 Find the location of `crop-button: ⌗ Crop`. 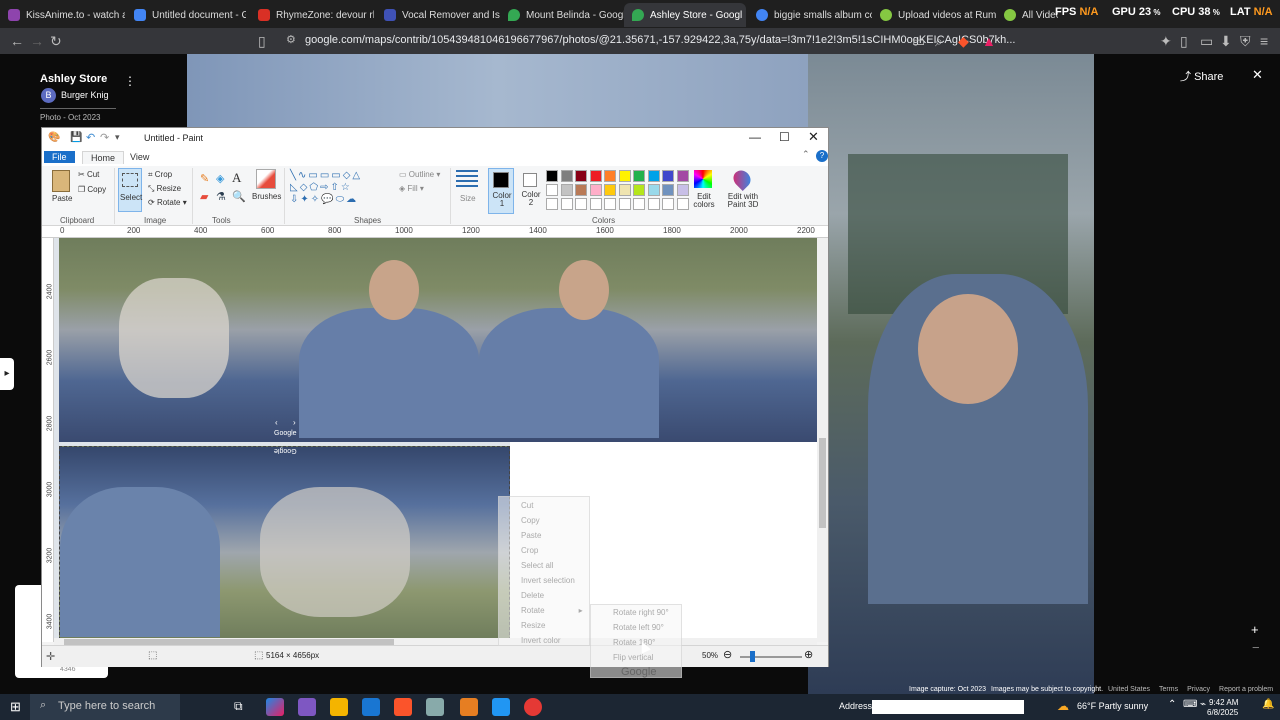

crop-button: ⌗ Crop is located at coordinates (160, 175).